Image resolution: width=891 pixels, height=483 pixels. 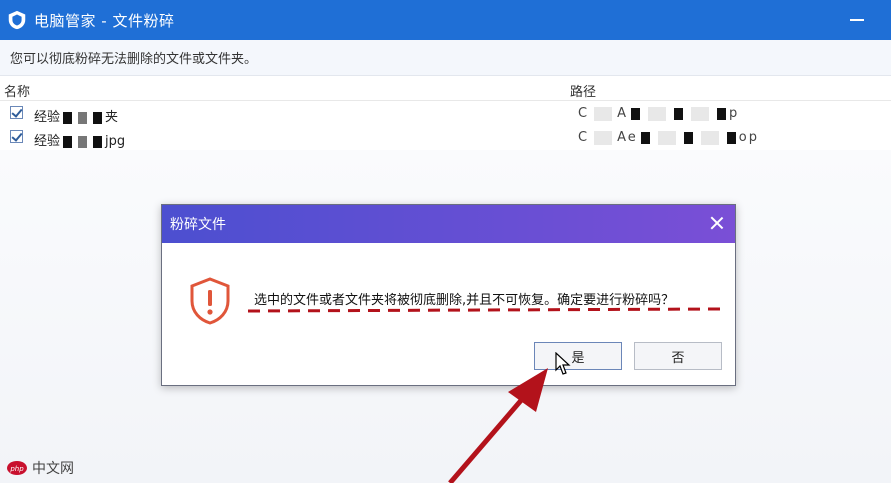 I want to click on red-arrow-annotation, so click(x=498, y=425).